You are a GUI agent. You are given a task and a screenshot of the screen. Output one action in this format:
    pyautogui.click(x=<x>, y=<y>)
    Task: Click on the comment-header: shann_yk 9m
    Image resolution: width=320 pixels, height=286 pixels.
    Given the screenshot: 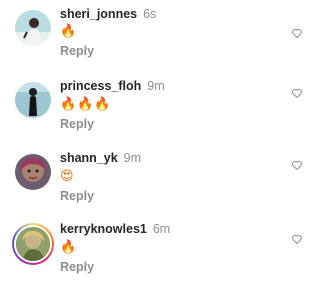 What is the action you would take?
    pyautogui.click(x=100, y=158)
    